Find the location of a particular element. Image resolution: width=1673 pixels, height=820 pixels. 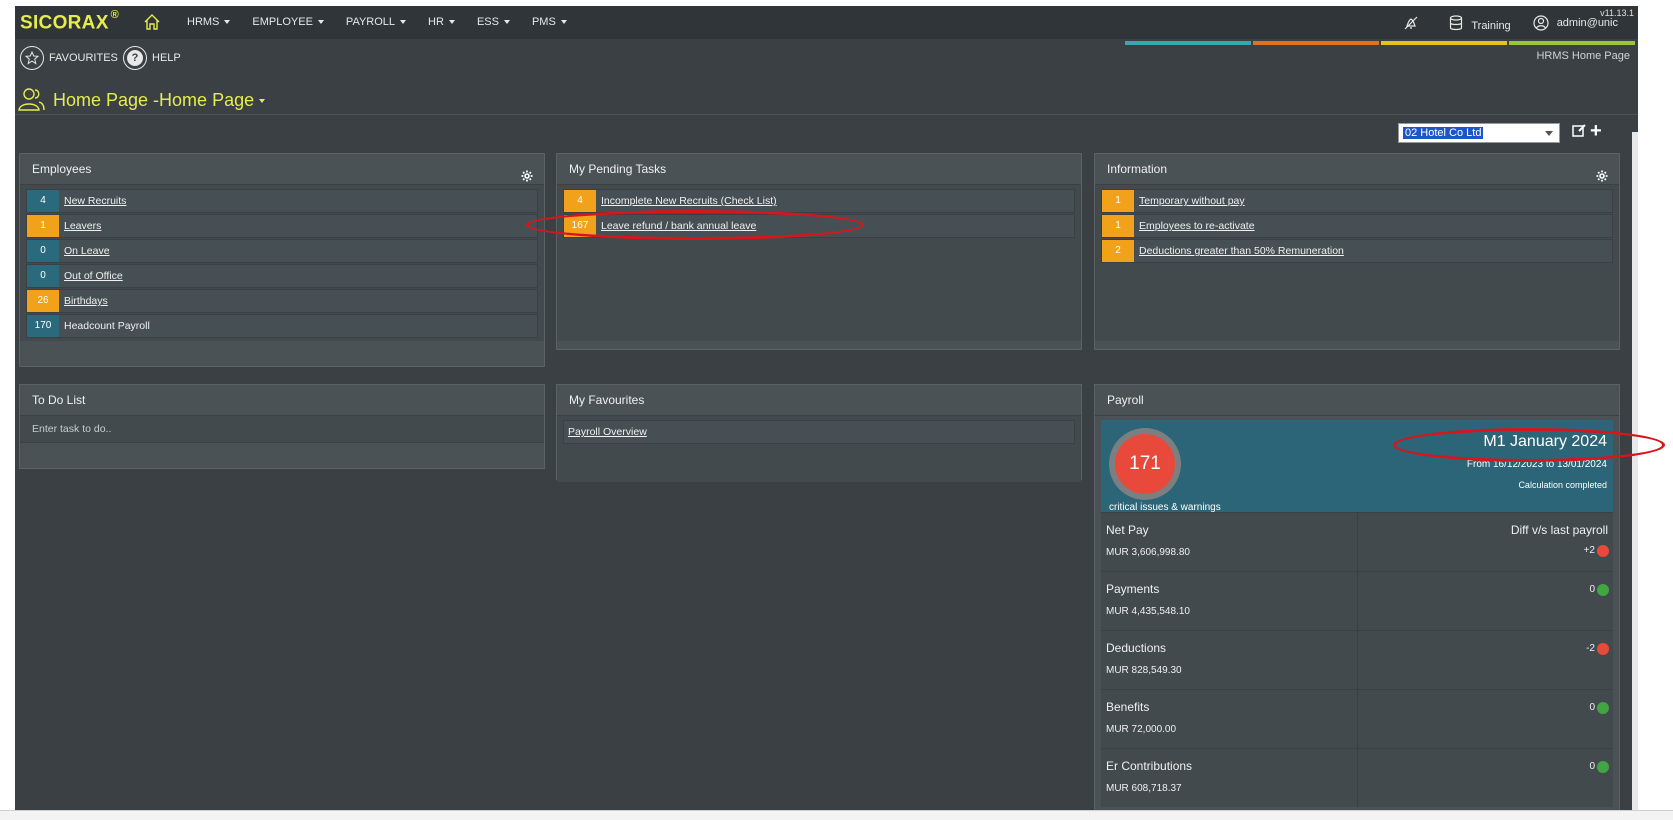

favourites-button: FAVOURITES is located at coordinates (69, 58).